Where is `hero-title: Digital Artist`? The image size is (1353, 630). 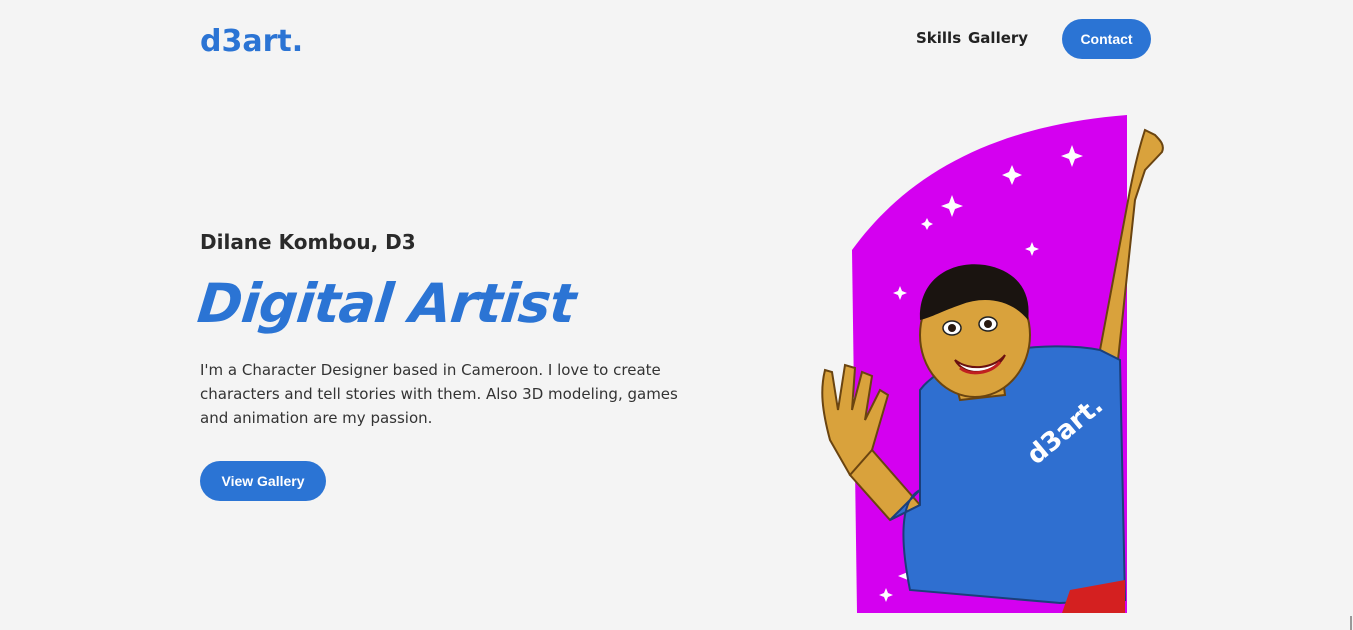
hero-title: Digital Artist is located at coordinates (386, 303).